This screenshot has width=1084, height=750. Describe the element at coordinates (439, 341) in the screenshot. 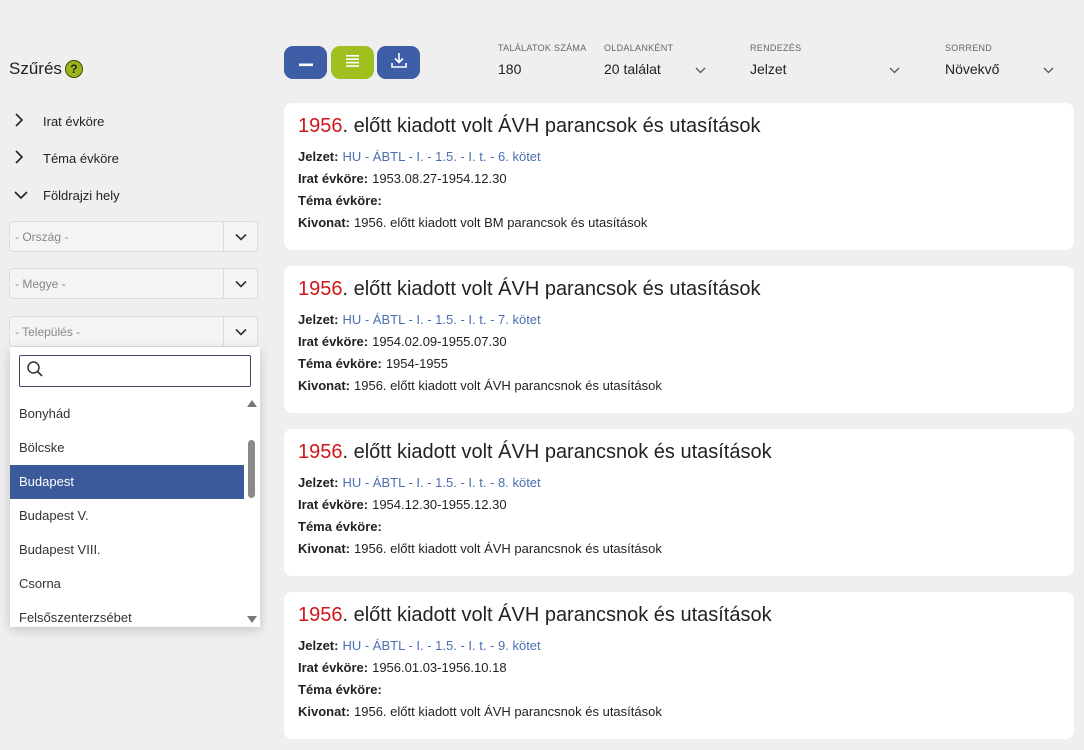

I see `field-value: 1954.02.09-1955.07.30` at that location.